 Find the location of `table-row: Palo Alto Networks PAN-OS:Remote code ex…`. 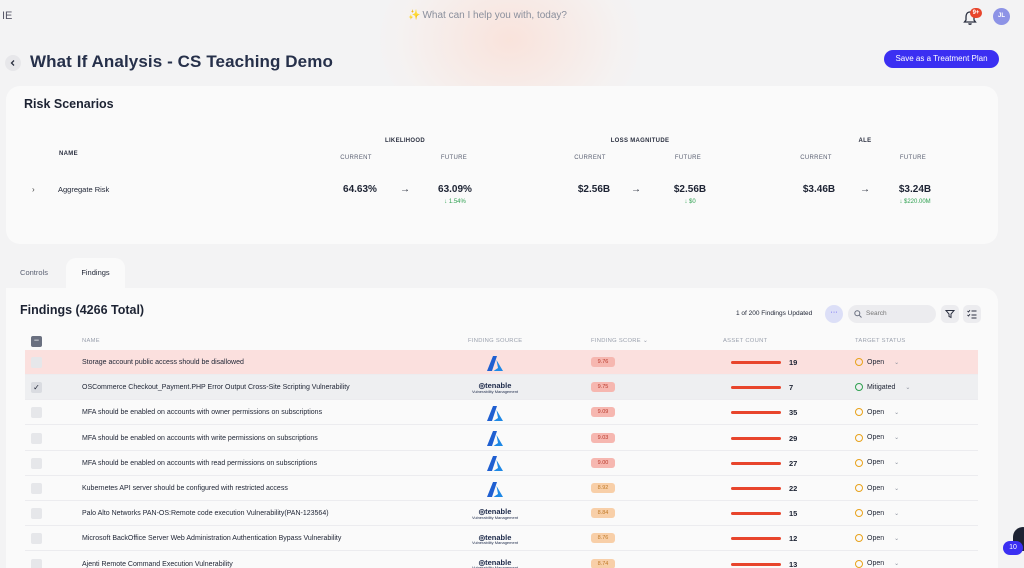

table-row: Palo Alto Networks PAN-OS:Remote code ex… is located at coordinates (501, 514).